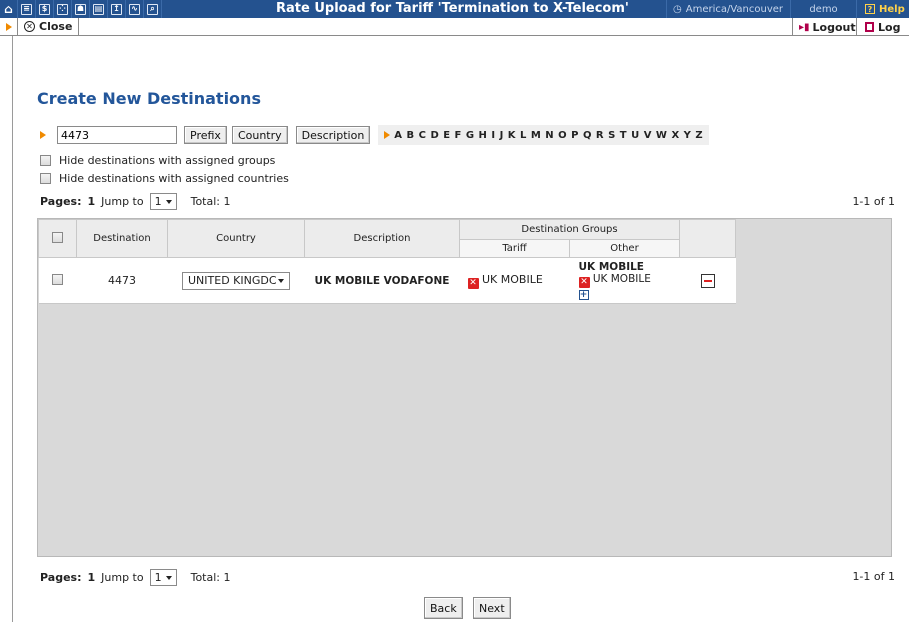 The width and height of the screenshot is (909, 622). What do you see at coordinates (149, 98) in the screenshot?
I see `page-title: Create New Destinations` at bounding box center [149, 98].